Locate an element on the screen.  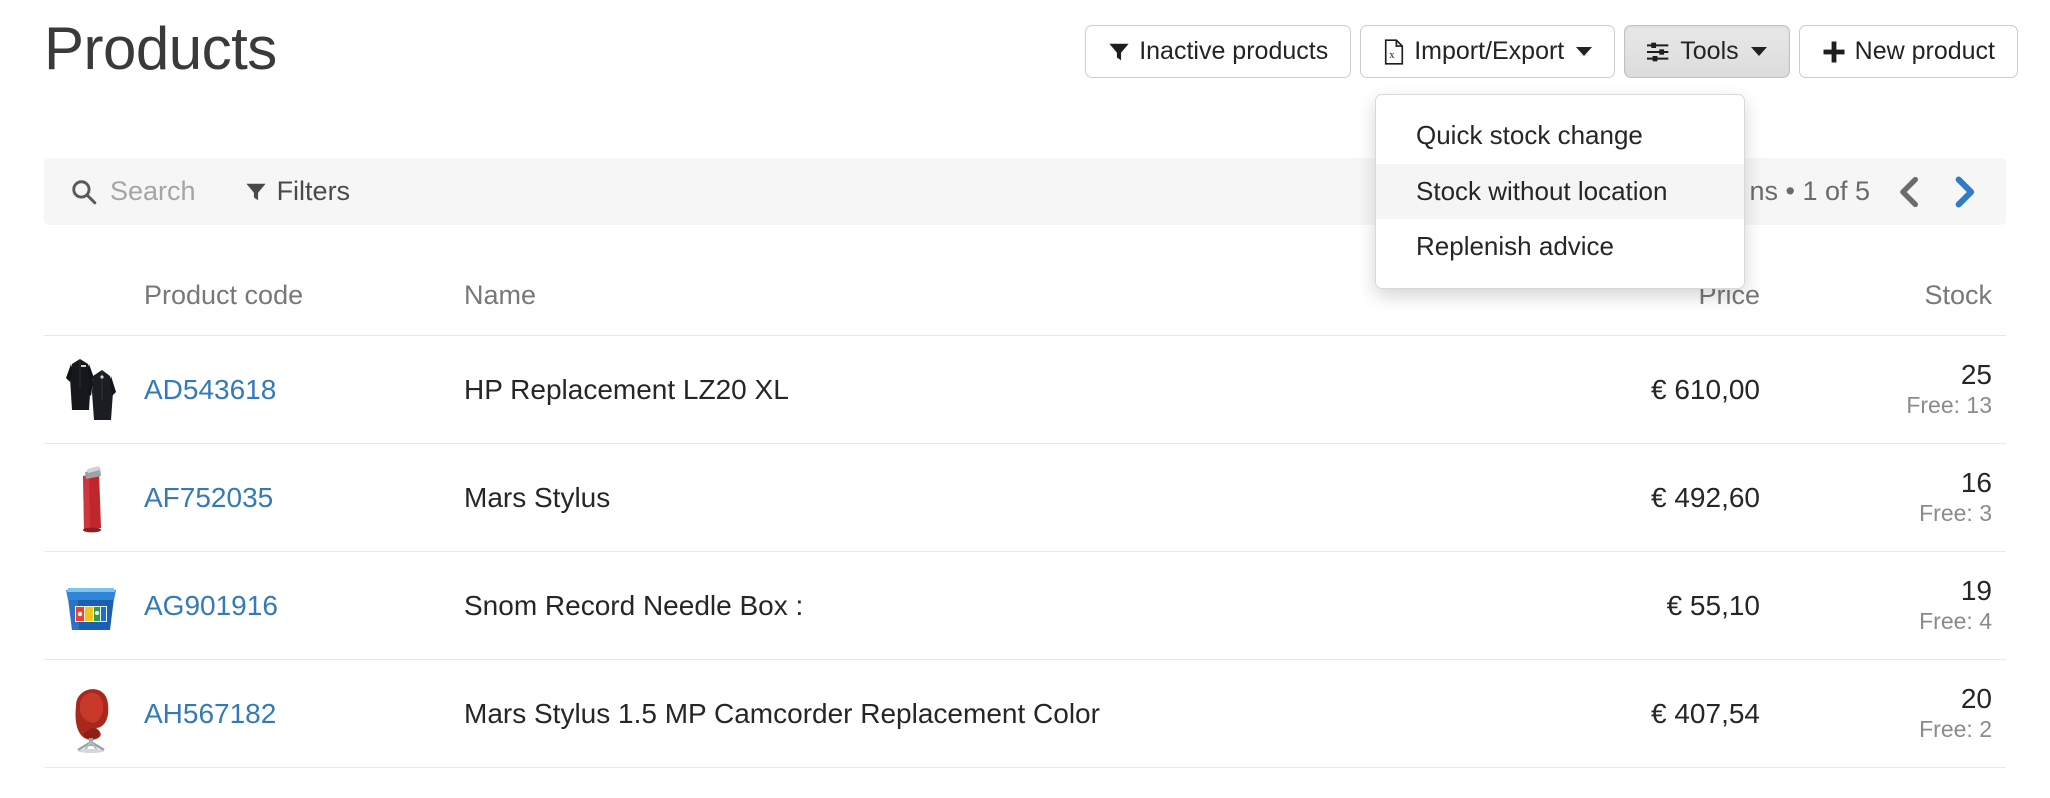
column-header-name: Name is located at coordinates (960, 302).